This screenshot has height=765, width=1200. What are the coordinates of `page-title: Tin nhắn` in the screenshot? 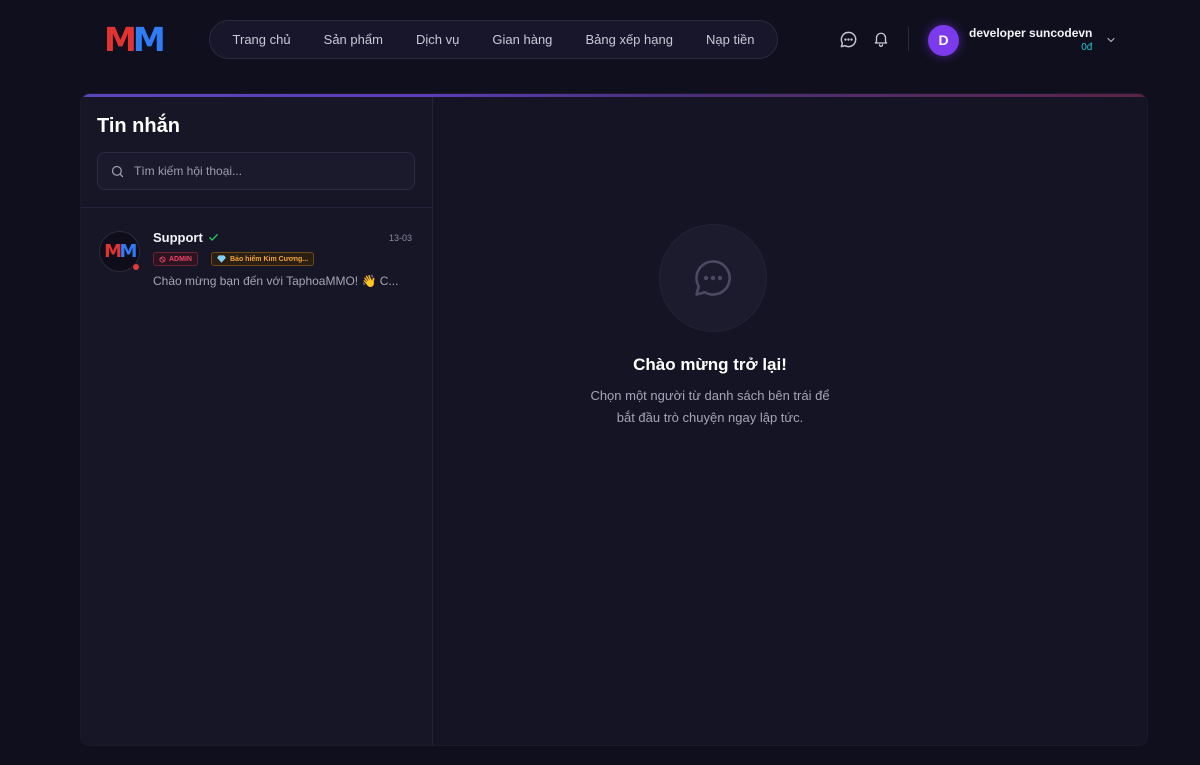 It's located at (138, 126).